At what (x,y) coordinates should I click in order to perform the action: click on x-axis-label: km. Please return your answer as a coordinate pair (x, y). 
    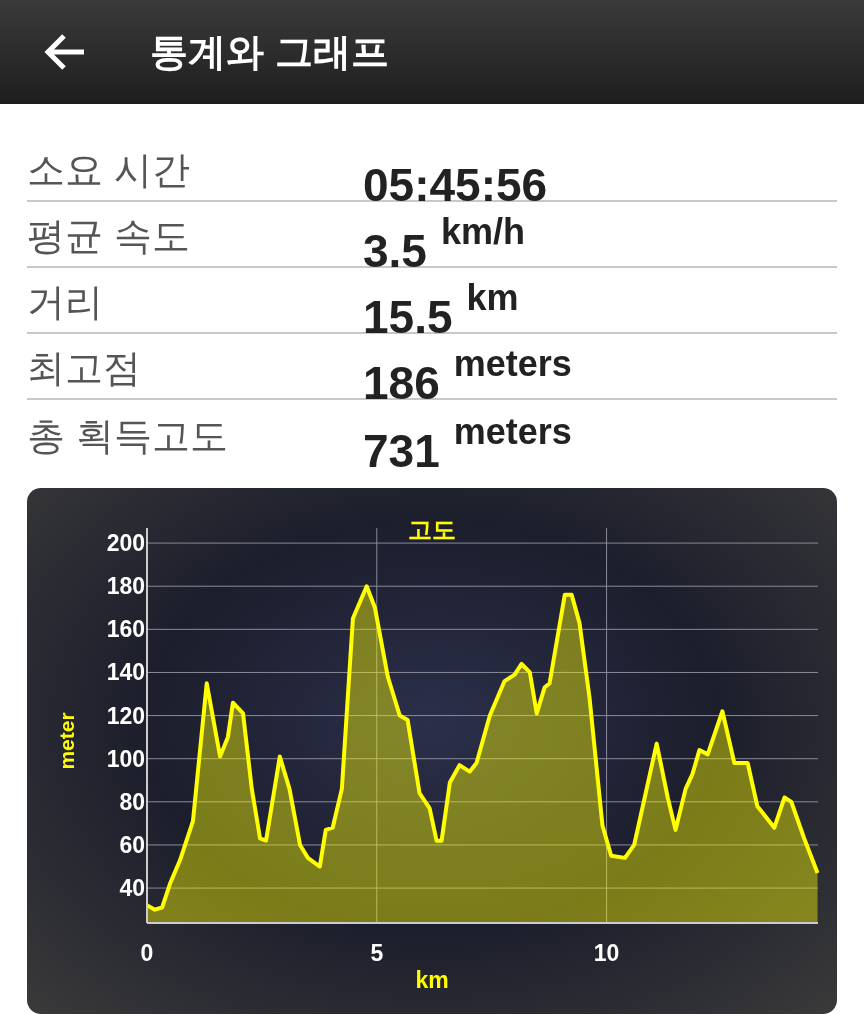
    Looking at the image, I should click on (432, 980).